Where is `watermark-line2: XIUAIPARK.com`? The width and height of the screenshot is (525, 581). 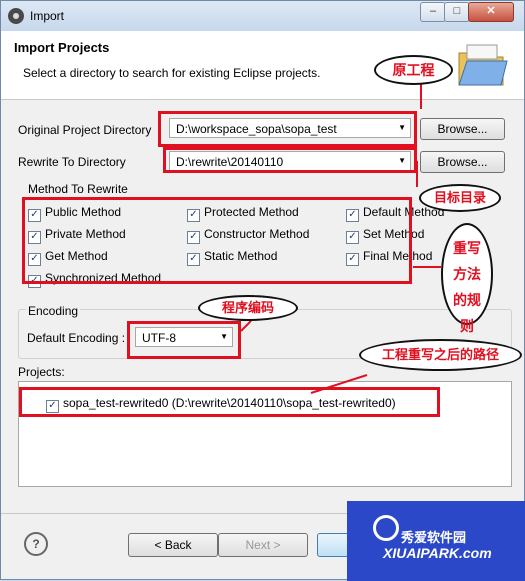 watermark-line2: XIUAIPARK.com is located at coordinates (437, 553).